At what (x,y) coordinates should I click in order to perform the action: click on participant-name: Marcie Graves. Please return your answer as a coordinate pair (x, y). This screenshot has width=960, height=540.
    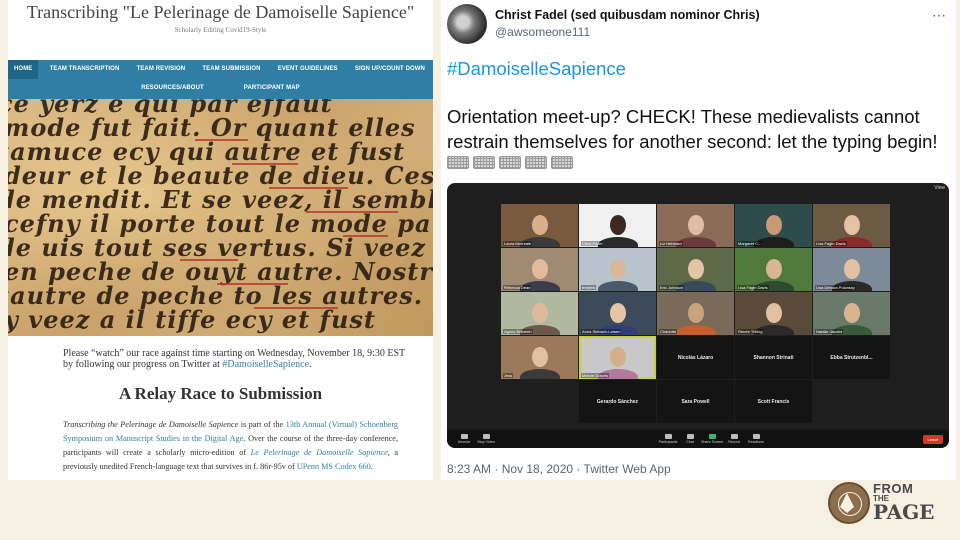
    Looking at the image, I should click on (595, 375).